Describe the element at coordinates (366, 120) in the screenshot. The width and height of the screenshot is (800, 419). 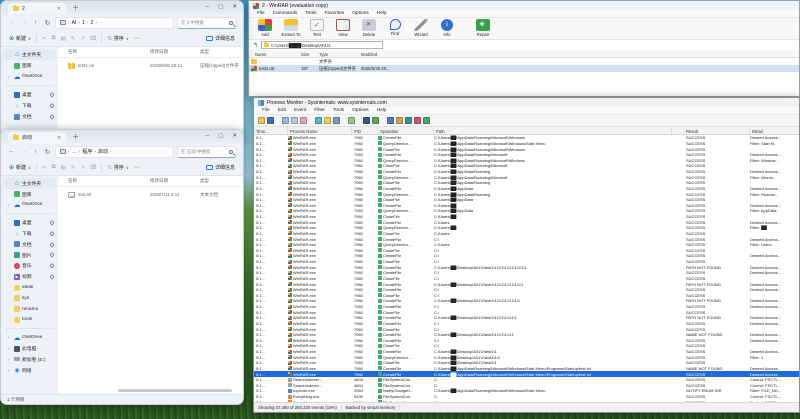
I see `find-icon` at that location.